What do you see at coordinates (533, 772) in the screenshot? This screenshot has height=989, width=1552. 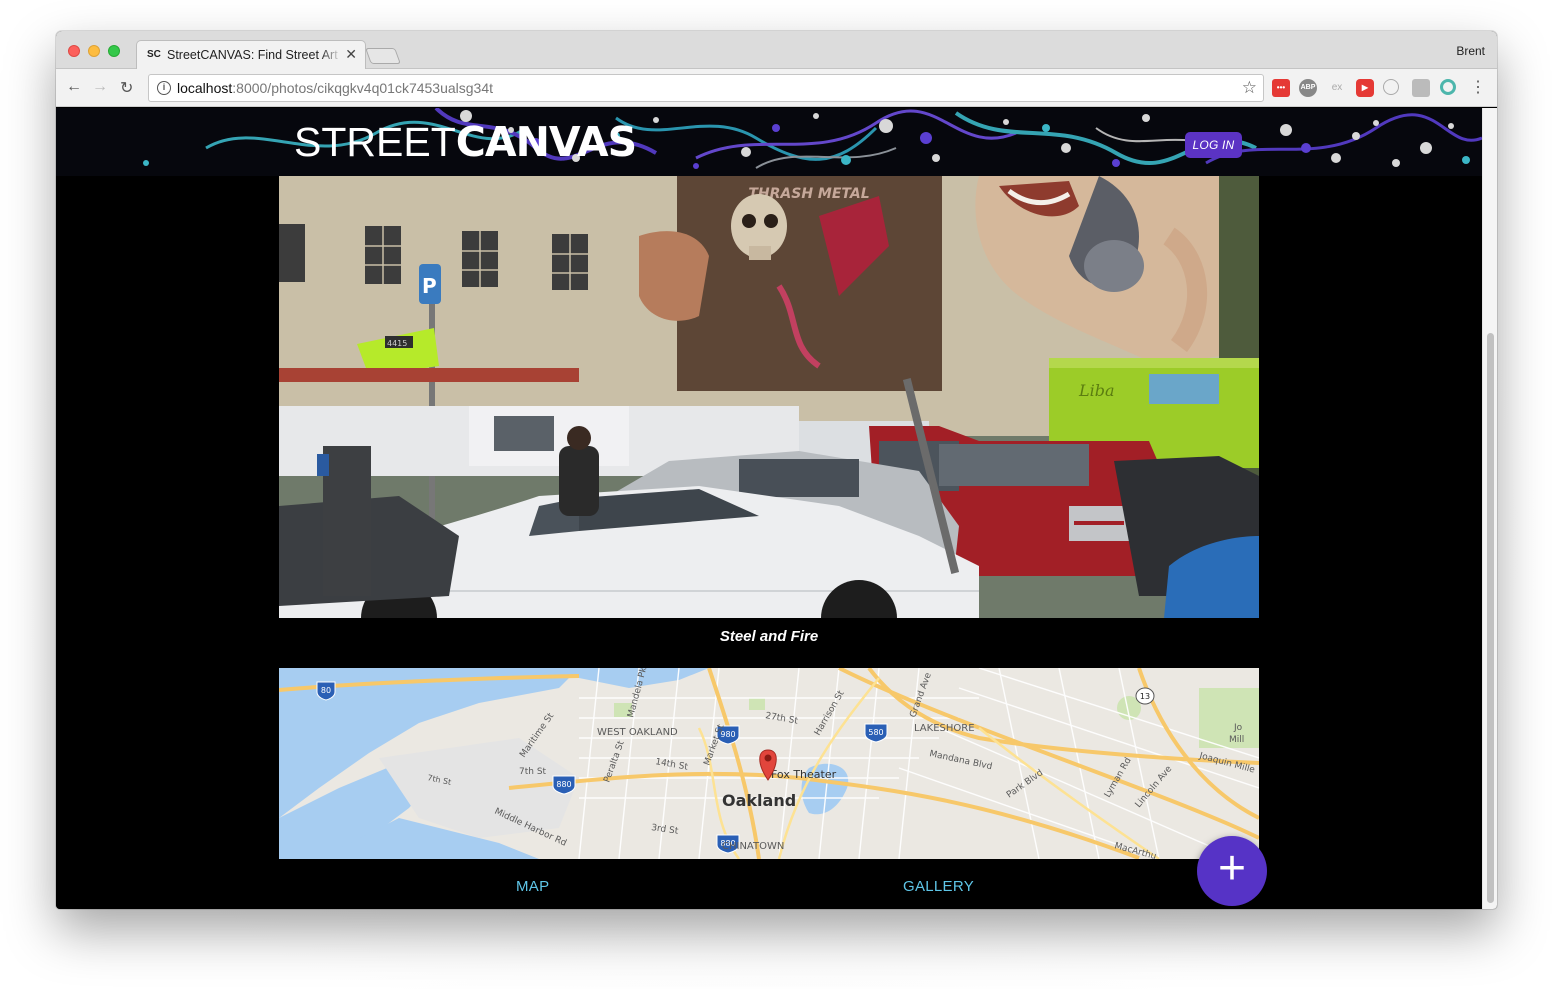 I see `map-label-7th-st: 7th St` at bounding box center [533, 772].